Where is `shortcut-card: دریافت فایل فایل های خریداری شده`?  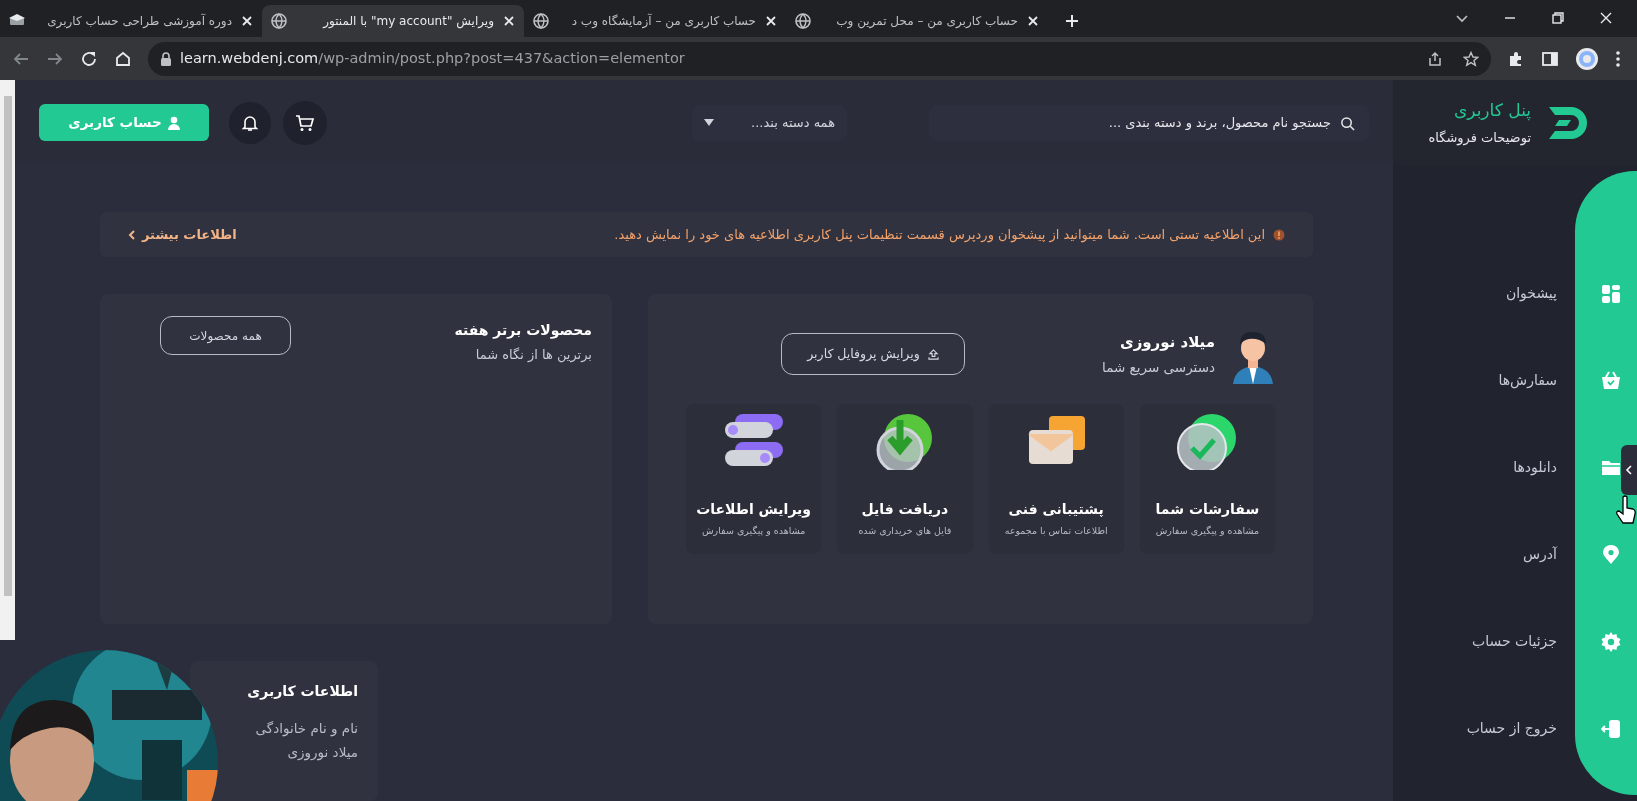
shortcut-card: دریافت فایل فایل های خریداری شده is located at coordinates (905, 479).